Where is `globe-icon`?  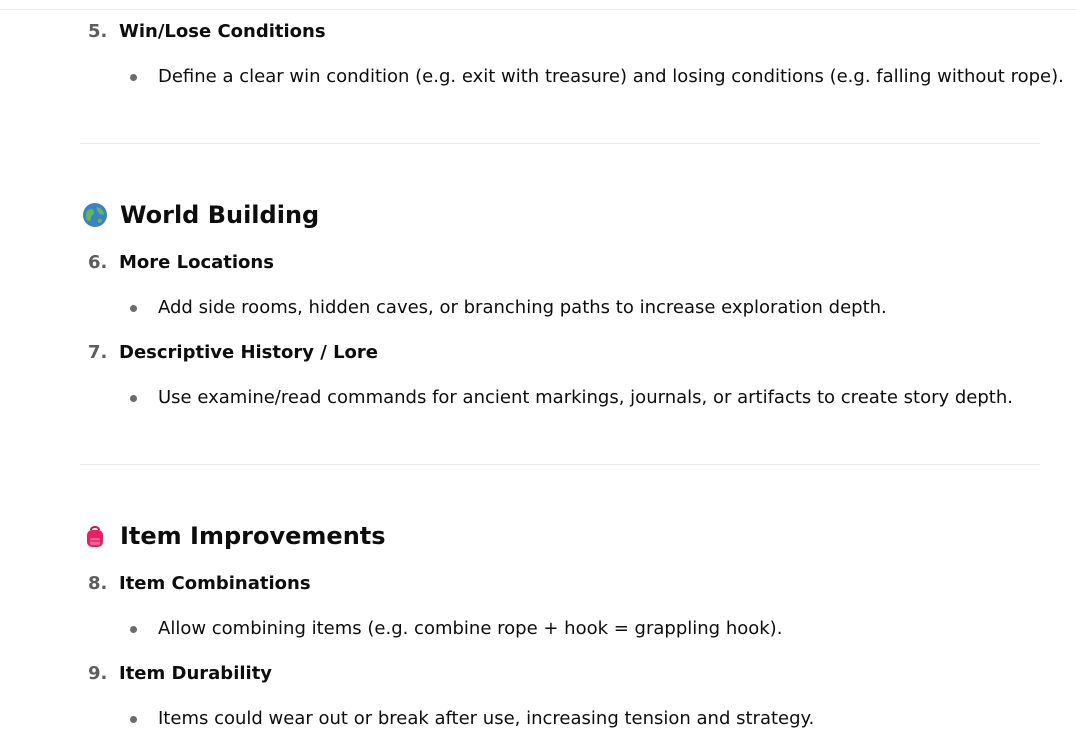 globe-icon is located at coordinates (95, 215).